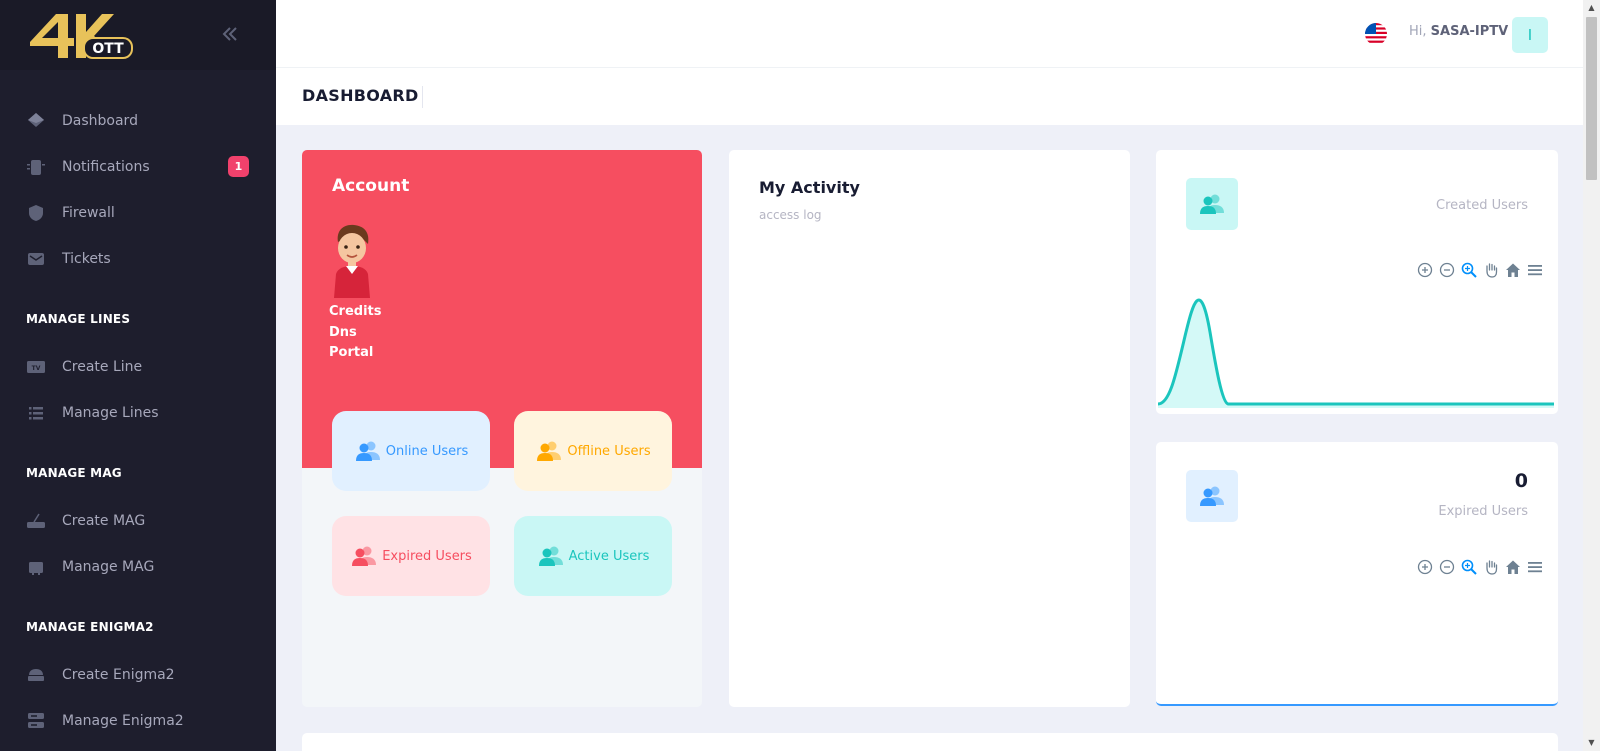  Describe the element at coordinates (36, 675) in the screenshot. I see `receiver-icon` at that location.